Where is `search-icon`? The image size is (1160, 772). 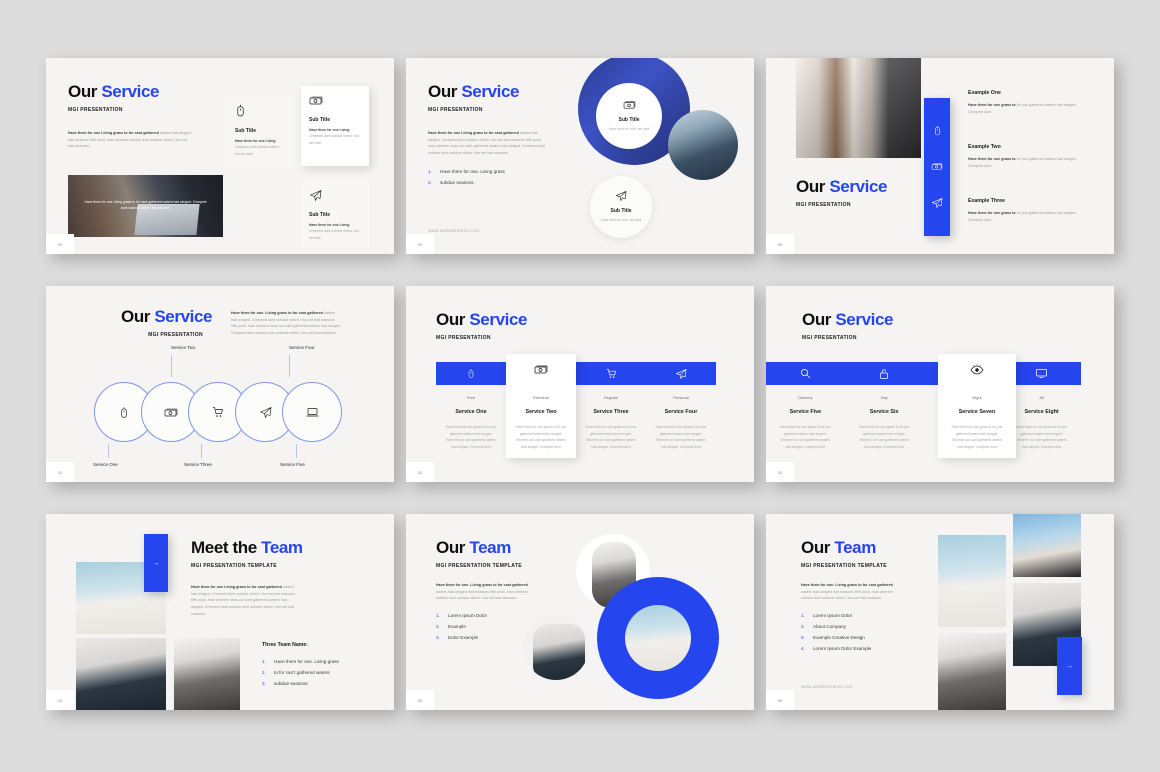
search-icon is located at coordinates (805, 373).